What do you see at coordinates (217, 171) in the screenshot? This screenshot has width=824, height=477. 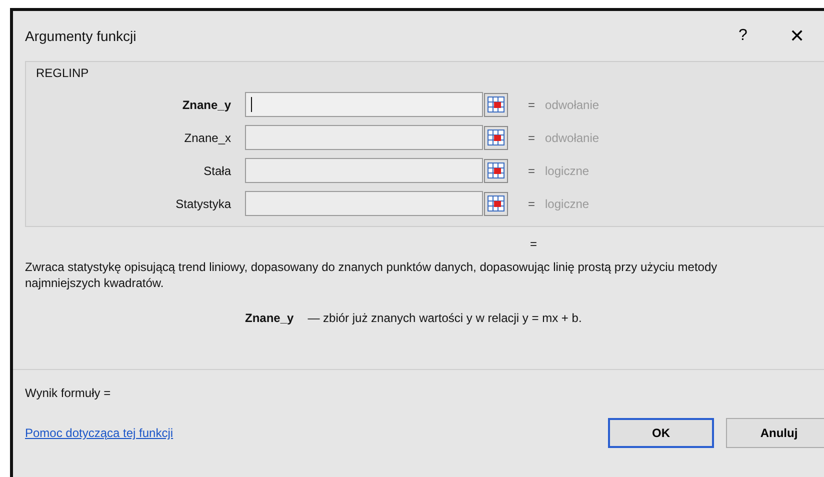 I see `argument-label: Stała` at bounding box center [217, 171].